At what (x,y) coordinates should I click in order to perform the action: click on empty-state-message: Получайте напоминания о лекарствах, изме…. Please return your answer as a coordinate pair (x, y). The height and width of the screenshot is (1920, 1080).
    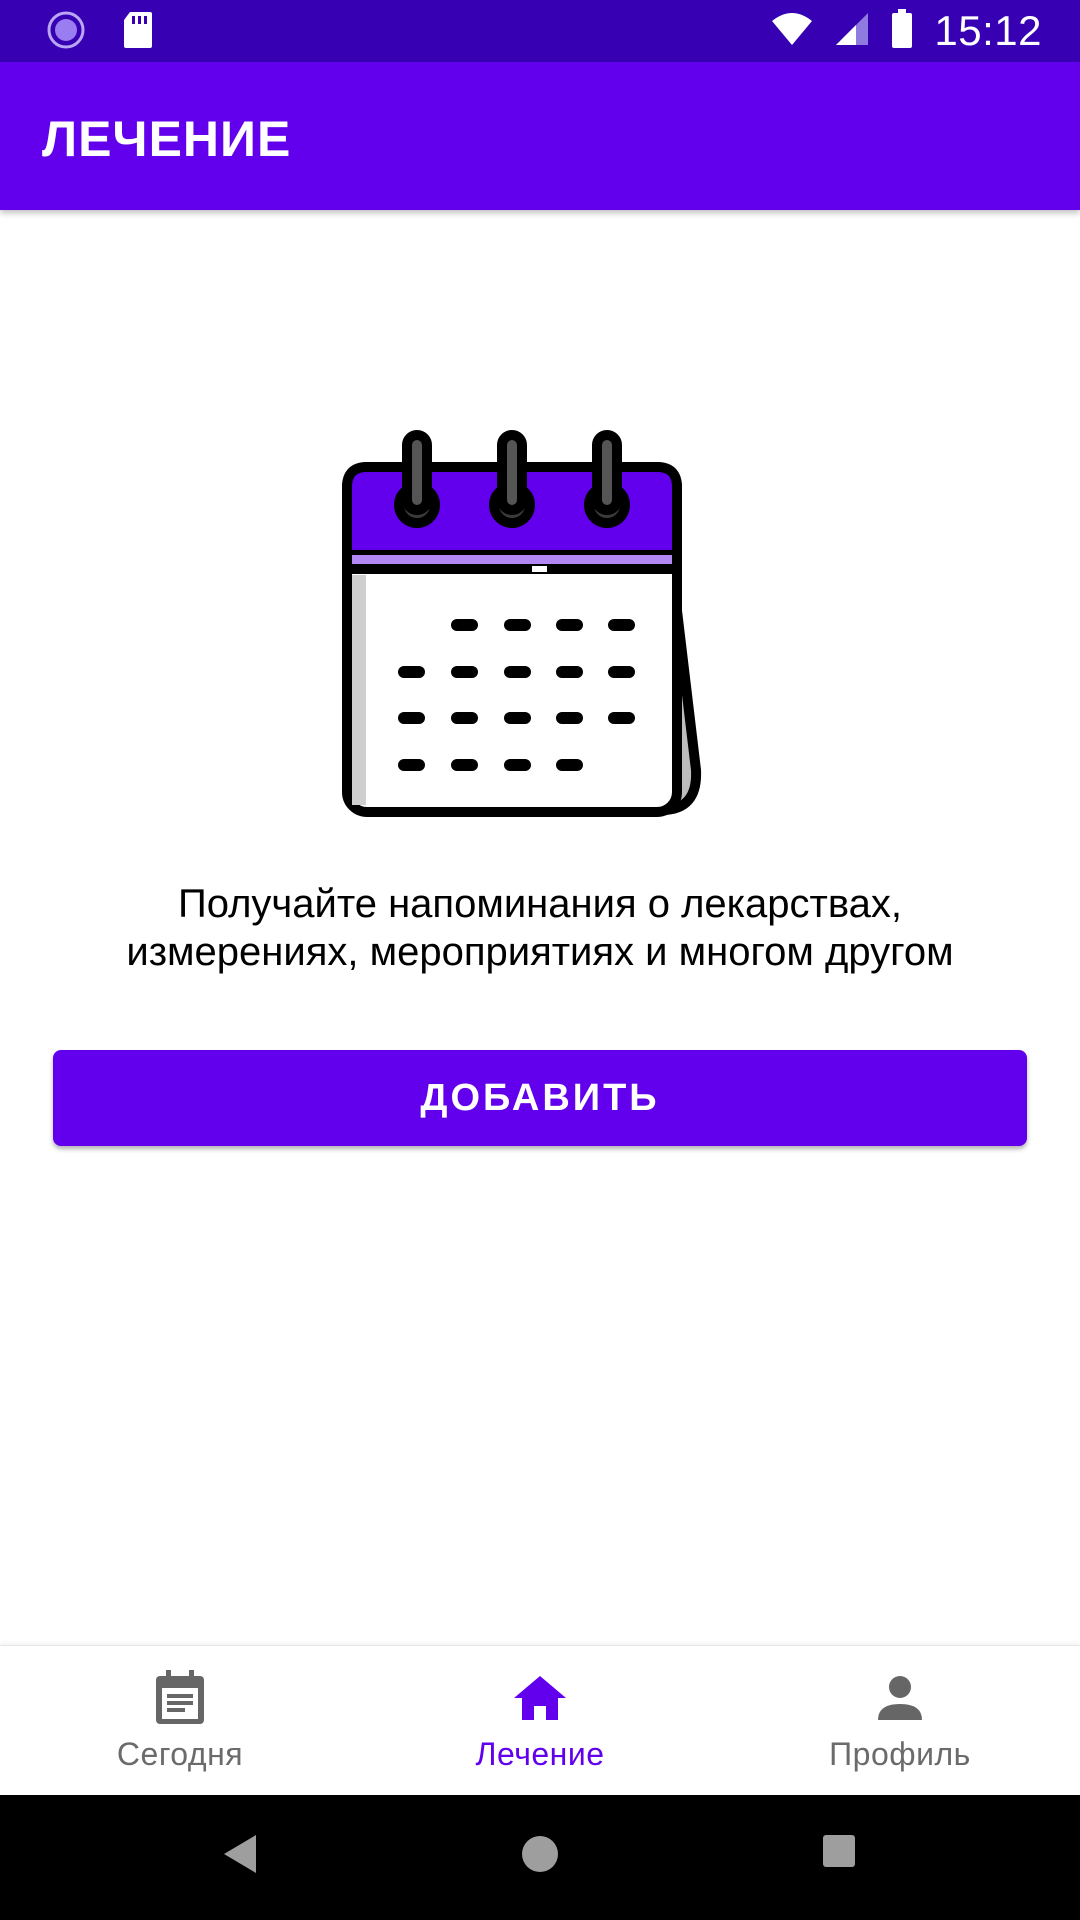
    Looking at the image, I should click on (540, 928).